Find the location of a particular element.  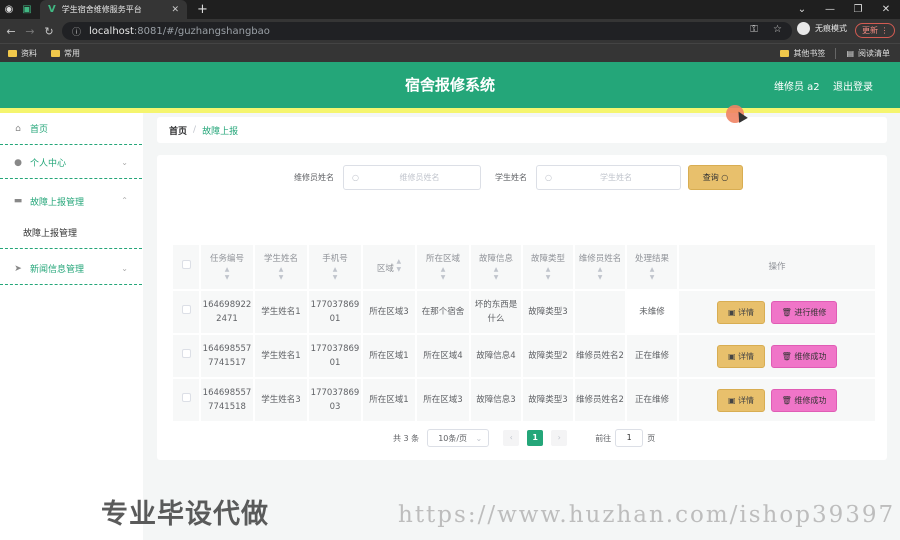

col-result: 处理结果 ▲ ▼ is located at coordinates (652, 267).